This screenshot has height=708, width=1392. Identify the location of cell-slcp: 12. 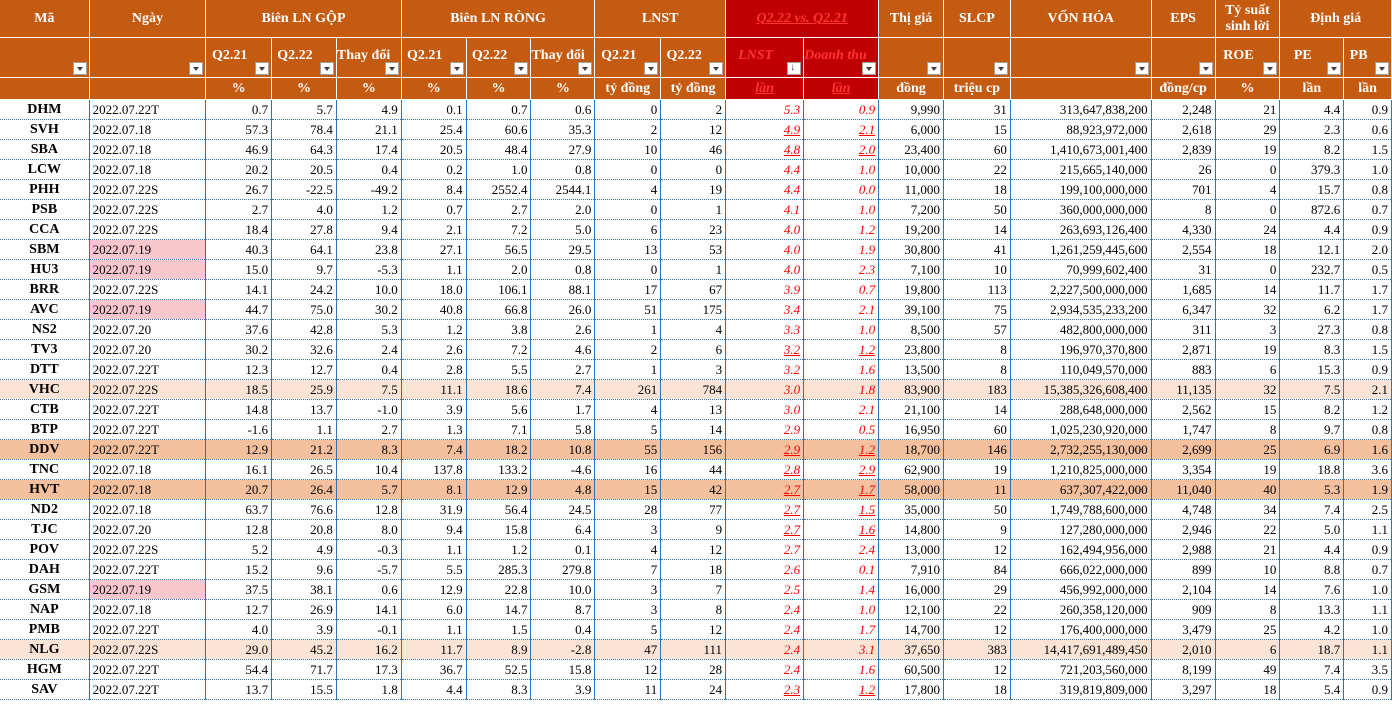
(977, 549).